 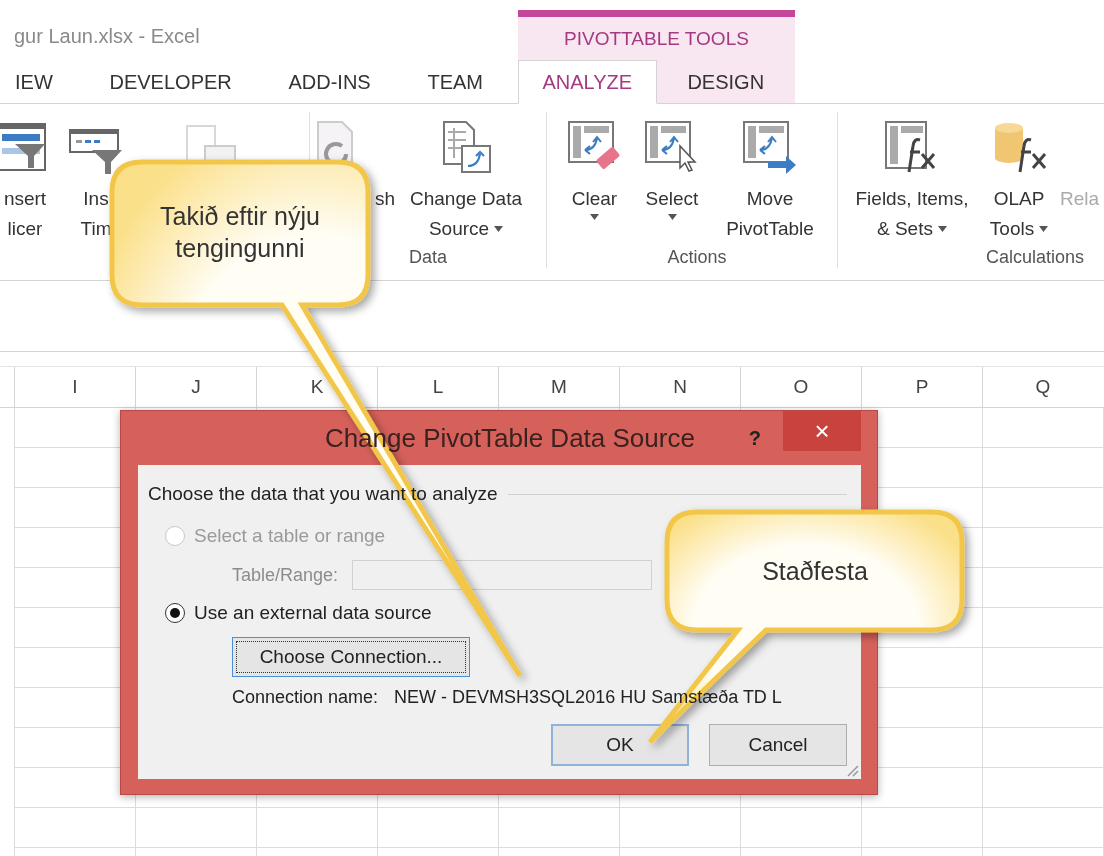 What do you see at coordinates (285, 575) in the screenshot?
I see `field-label: Table/Range:` at bounding box center [285, 575].